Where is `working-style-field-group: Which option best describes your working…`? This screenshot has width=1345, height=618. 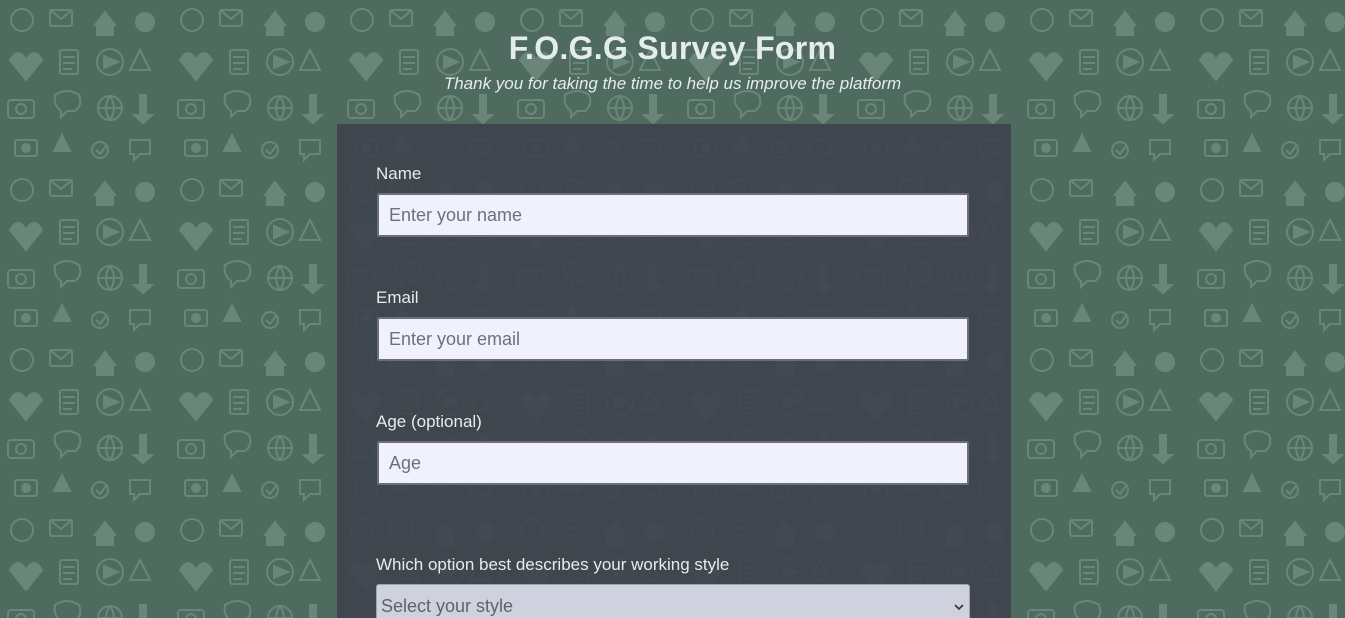 working-style-field-group: Which option best describes your working… is located at coordinates (674, 586).